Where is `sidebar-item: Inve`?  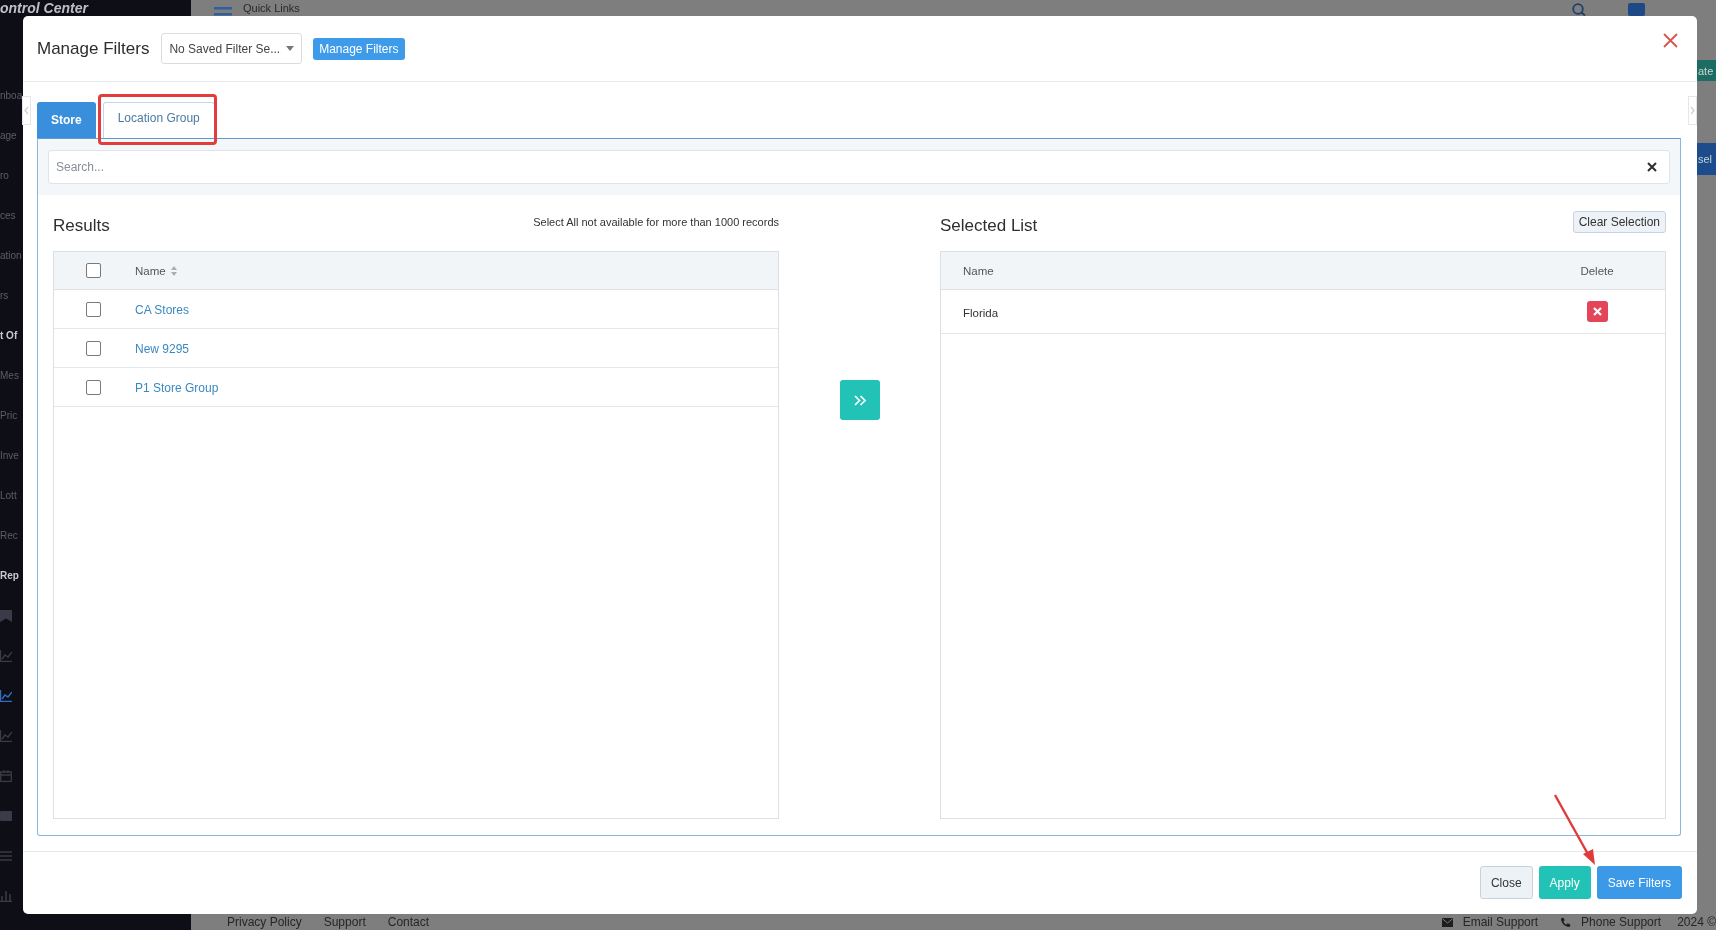 sidebar-item: Inve is located at coordinates (9, 456).